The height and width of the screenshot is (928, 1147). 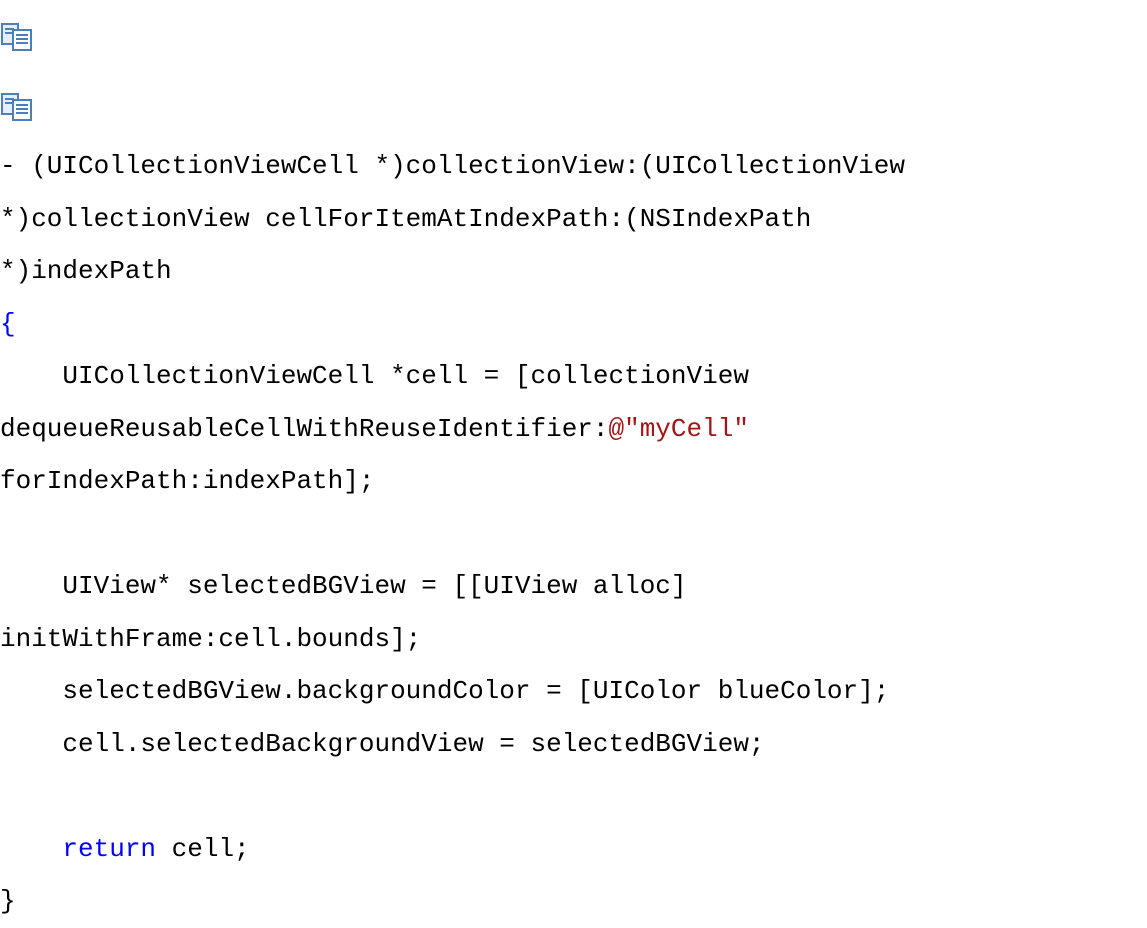 What do you see at coordinates (304, 428) in the screenshot?
I see `code-token: dequeueReusableCellWithReuseIdentifier:` at bounding box center [304, 428].